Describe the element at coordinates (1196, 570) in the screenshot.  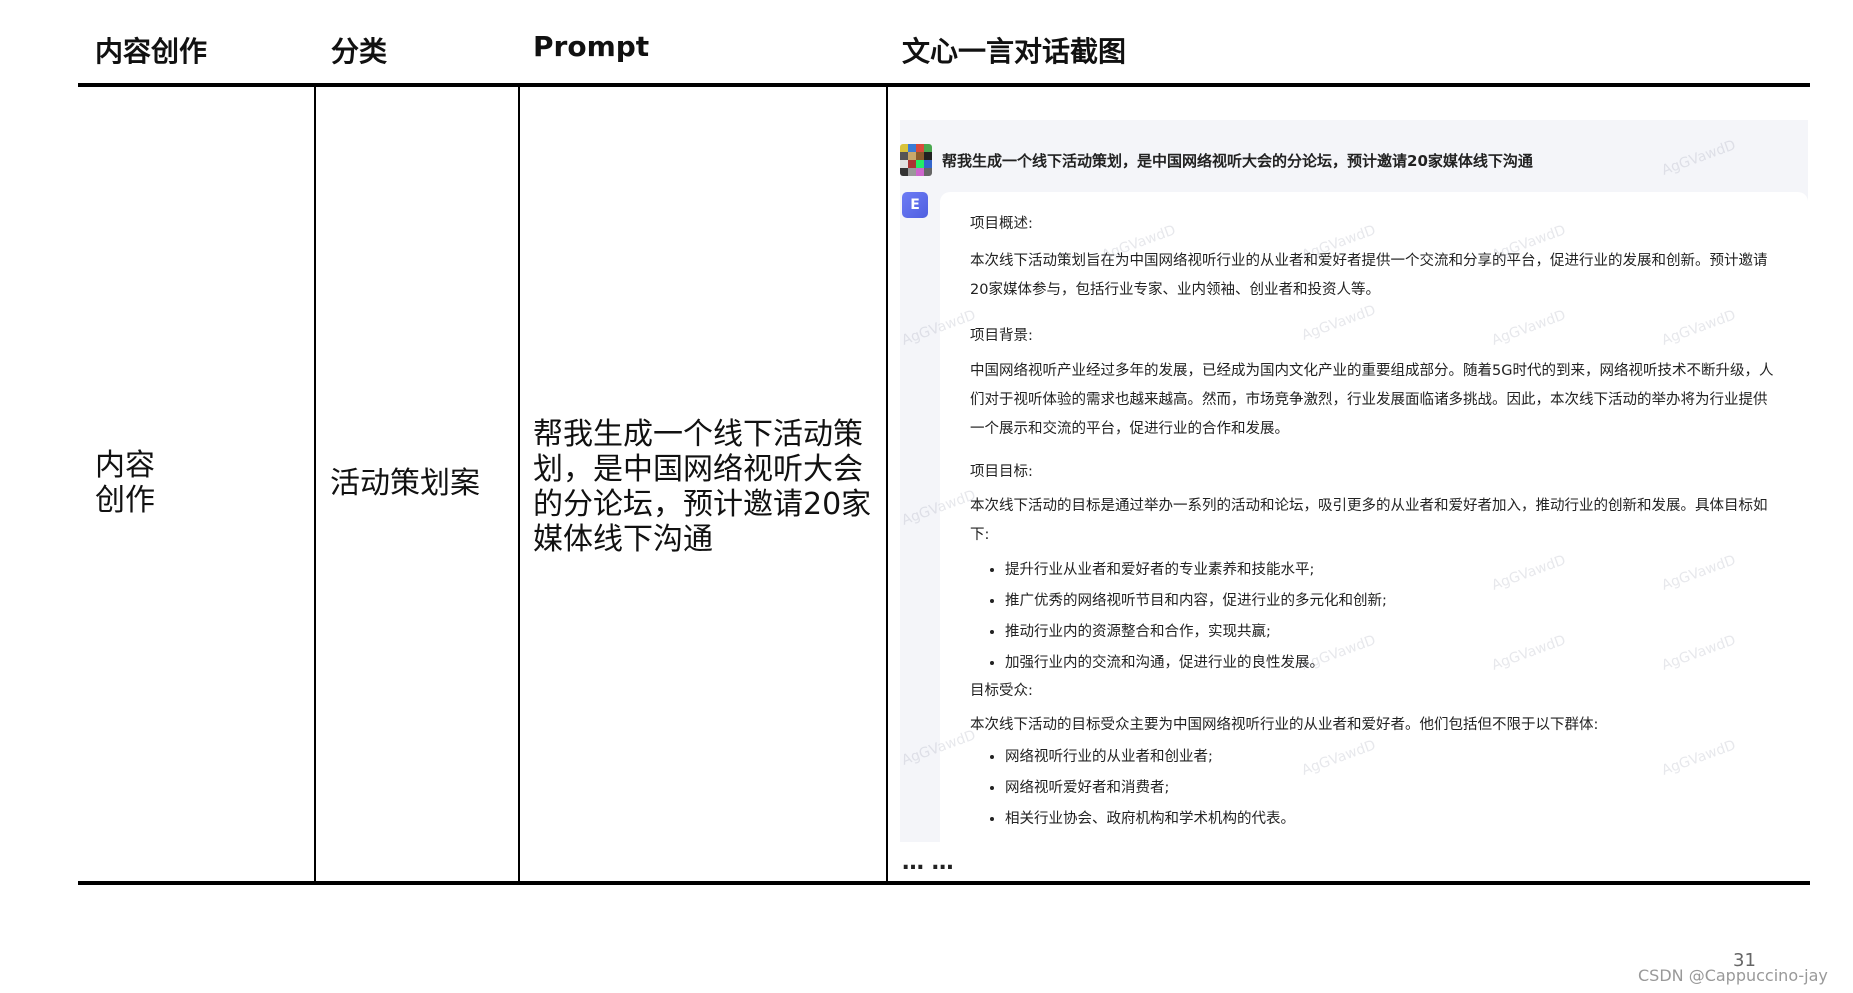
I see `goal-list-item: 提升行业从业者和爱好者的专业素养和技能水平;` at that location.